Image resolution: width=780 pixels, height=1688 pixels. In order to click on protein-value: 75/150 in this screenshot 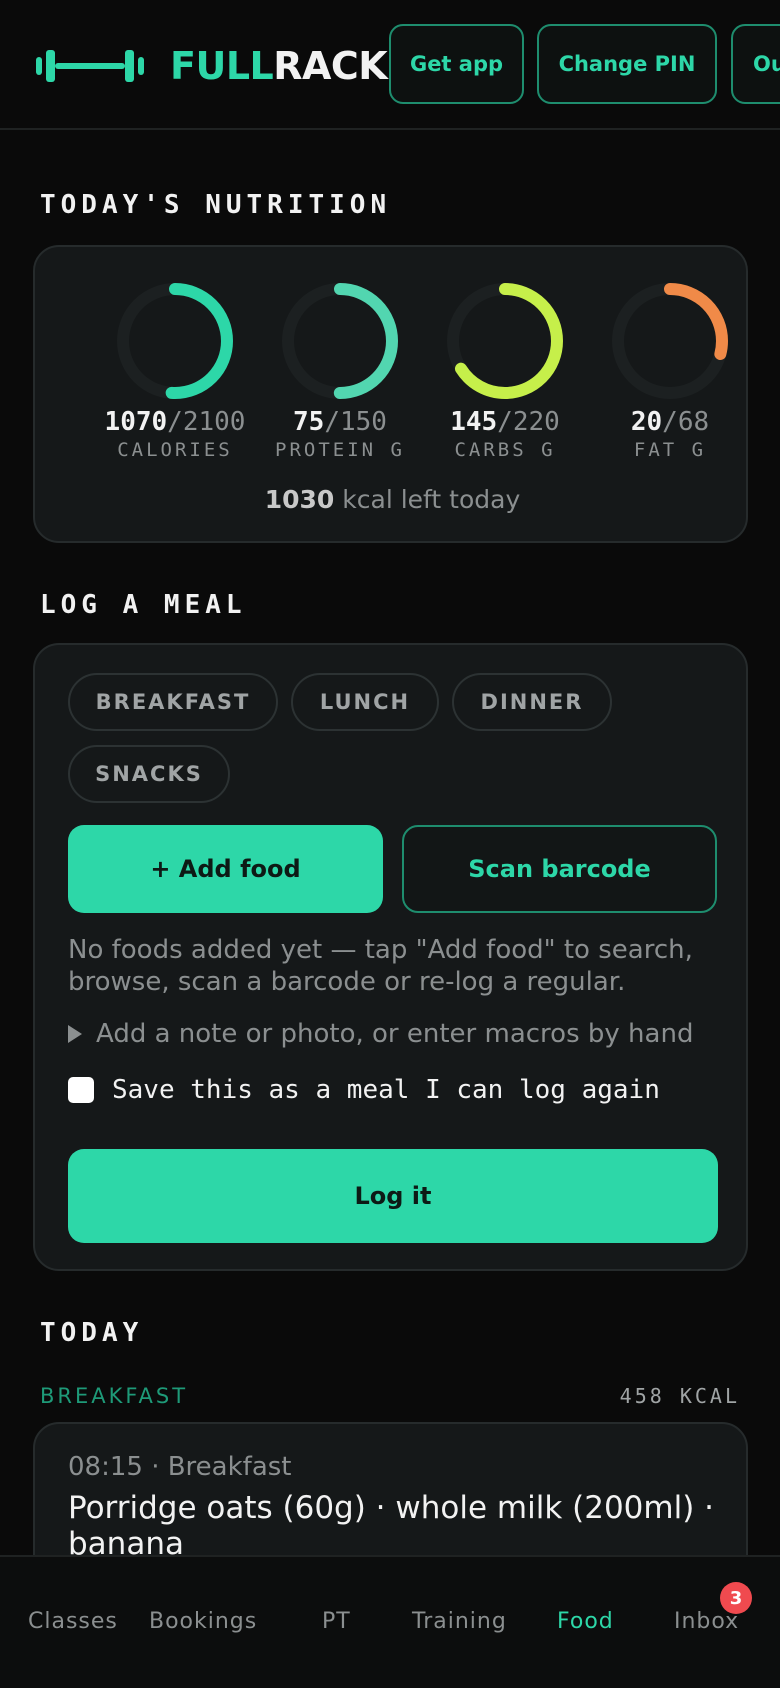, I will do `click(340, 422)`.